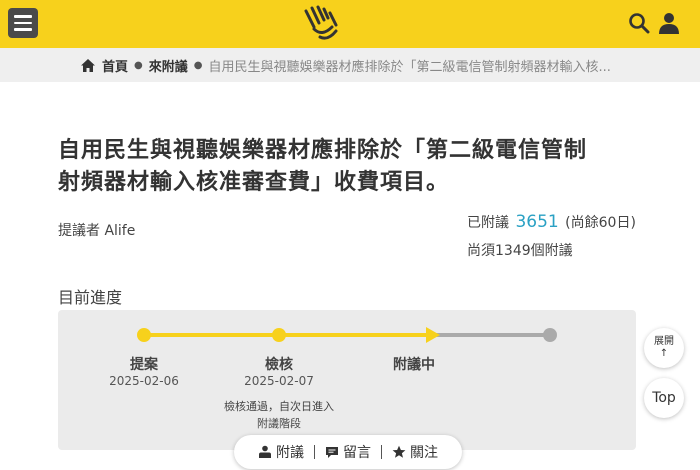  I want to click on user-icon, so click(669, 23).